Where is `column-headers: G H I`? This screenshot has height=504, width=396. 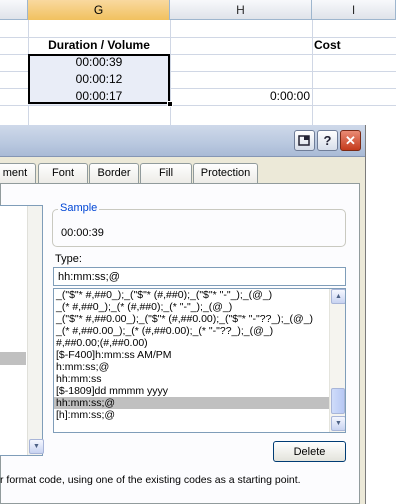
column-headers: G H I is located at coordinates (198, 10).